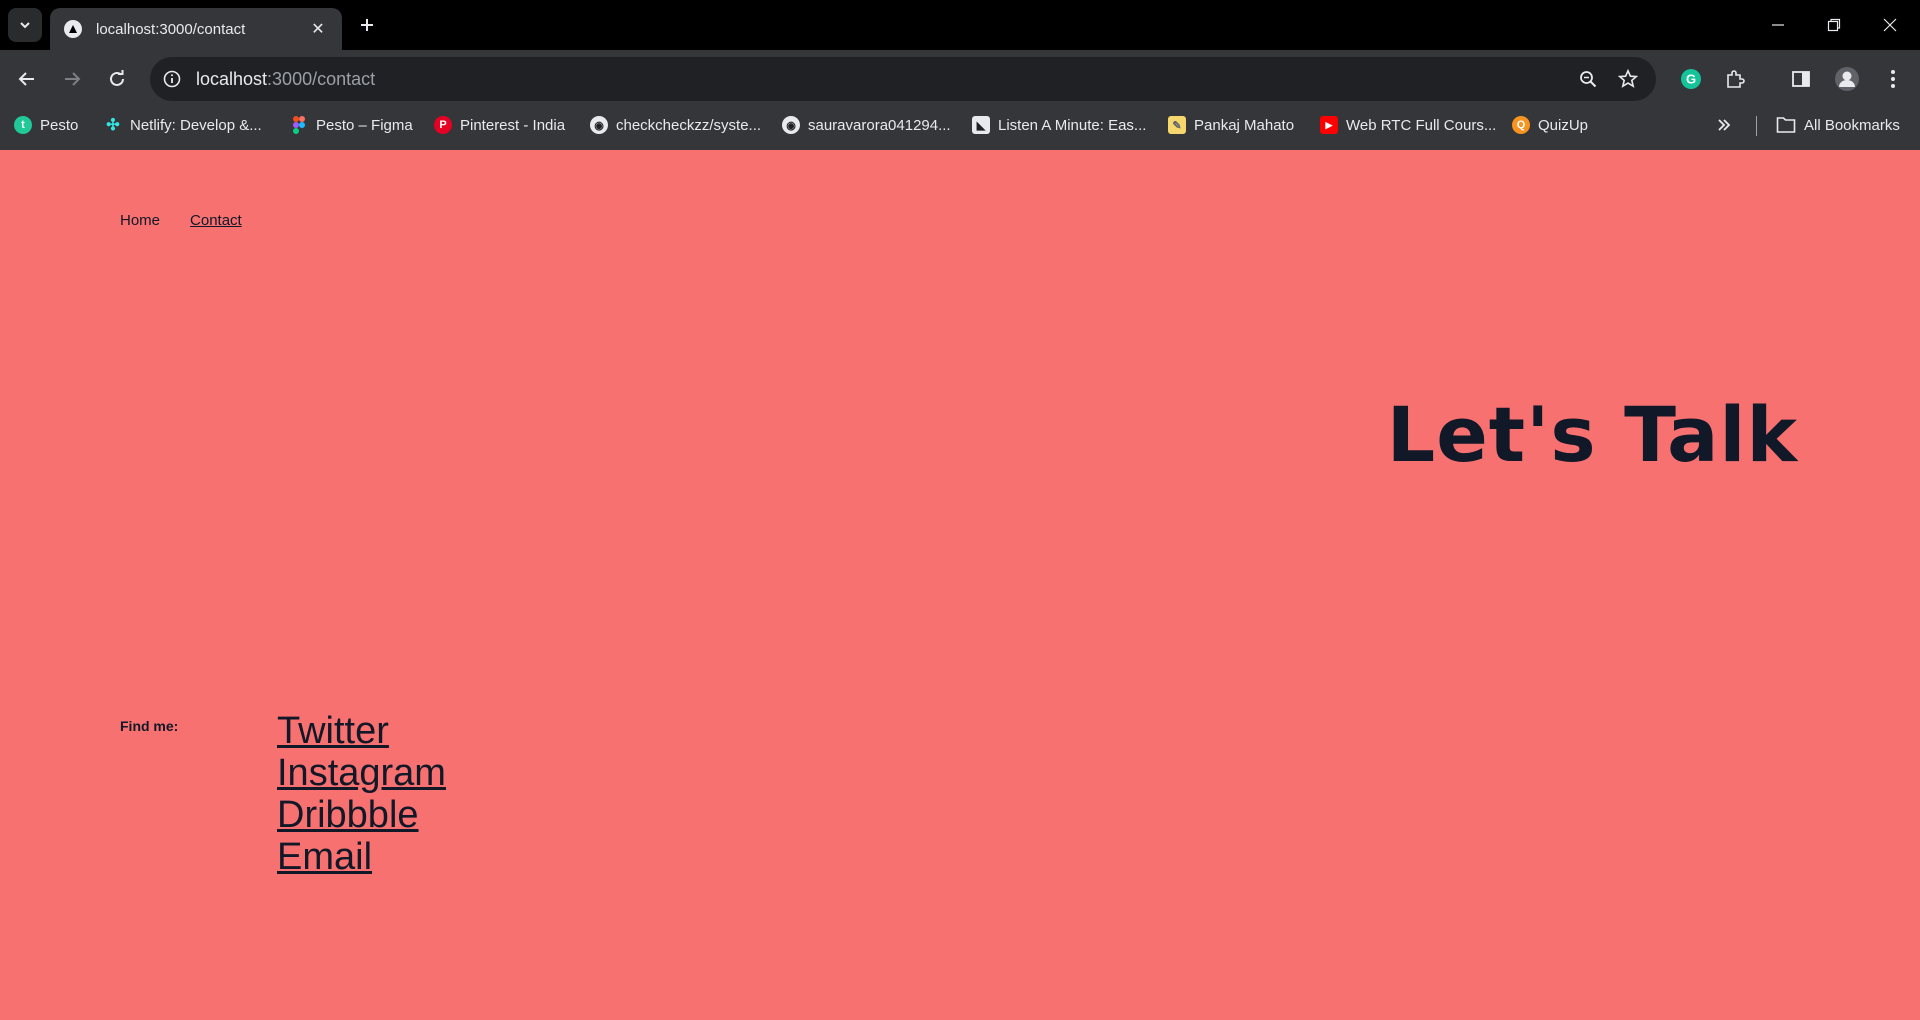 This screenshot has height=1020, width=1920. I want to click on twitter-link: Twitter, so click(361, 731).